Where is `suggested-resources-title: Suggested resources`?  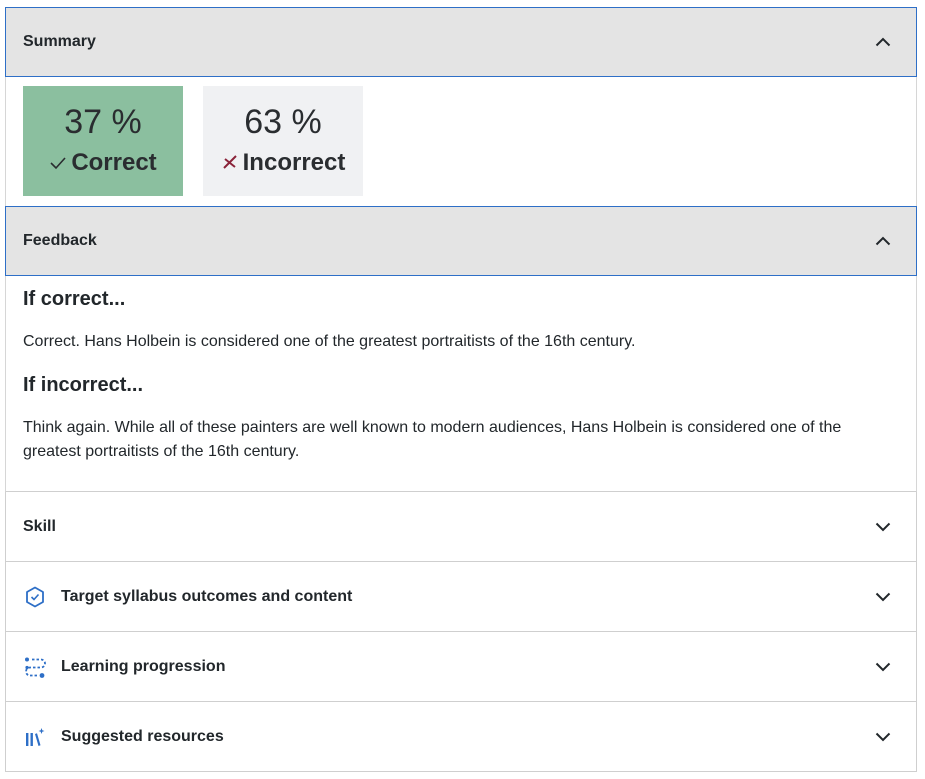
suggested-resources-title: Suggested resources is located at coordinates (142, 736).